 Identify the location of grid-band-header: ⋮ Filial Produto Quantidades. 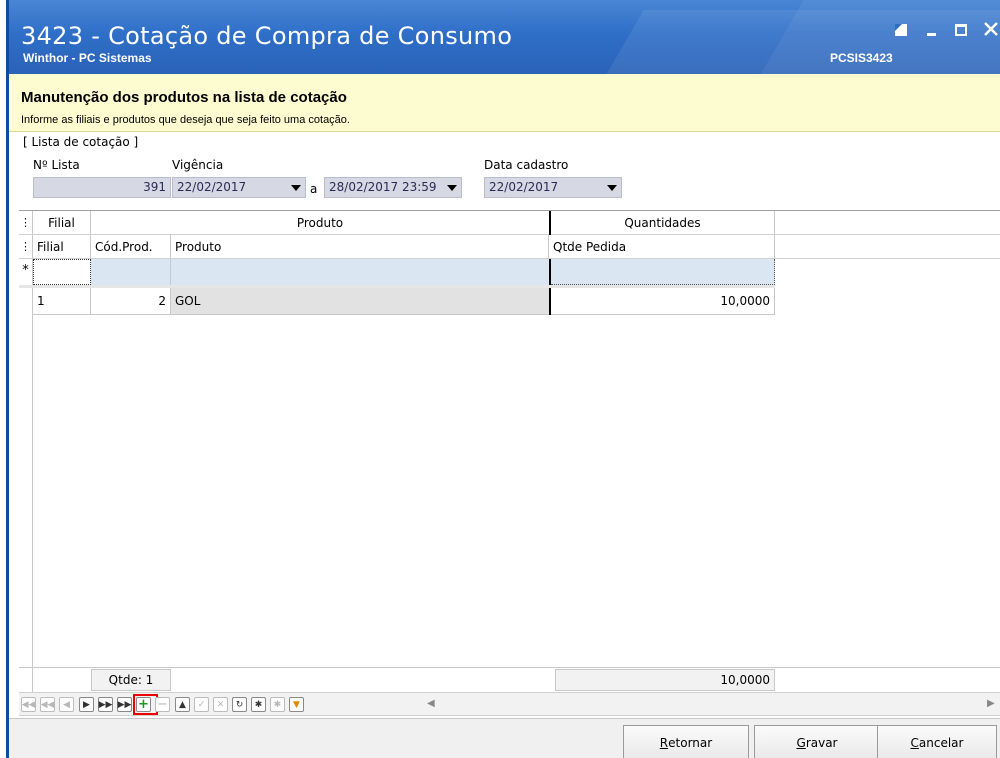
(509, 223).